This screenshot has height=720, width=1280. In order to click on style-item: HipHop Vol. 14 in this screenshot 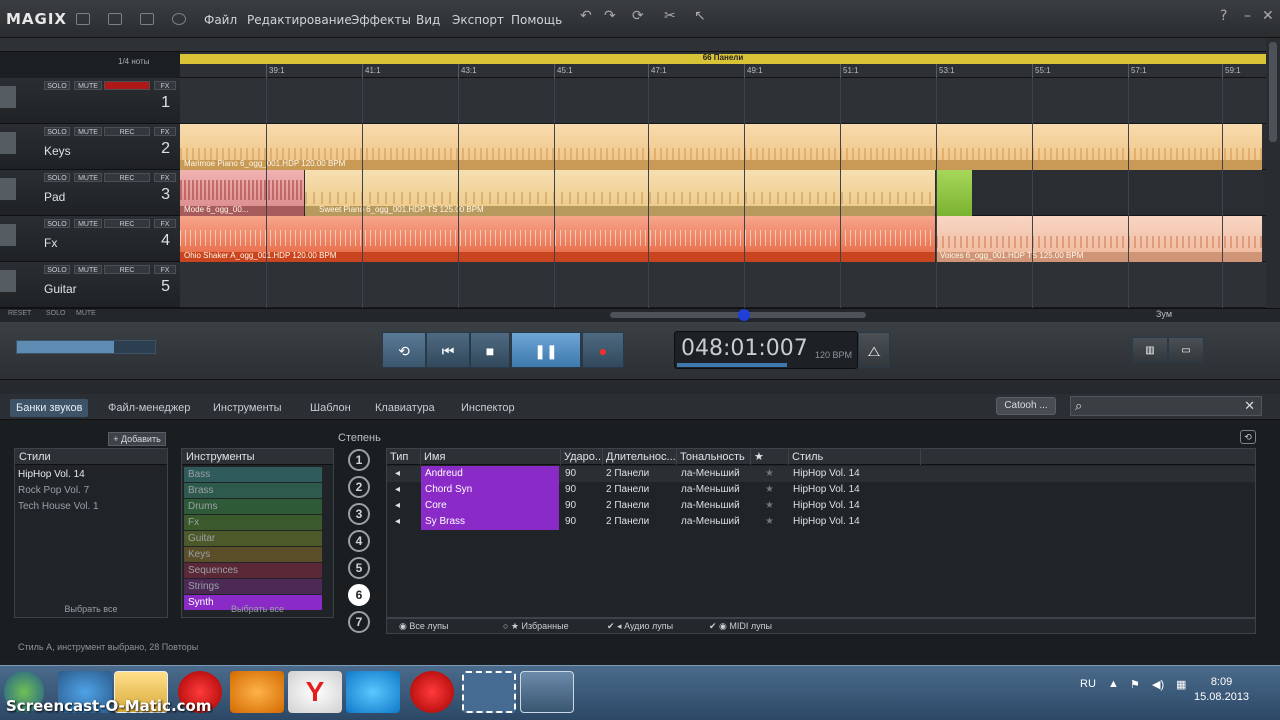, I will do `click(51, 474)`.